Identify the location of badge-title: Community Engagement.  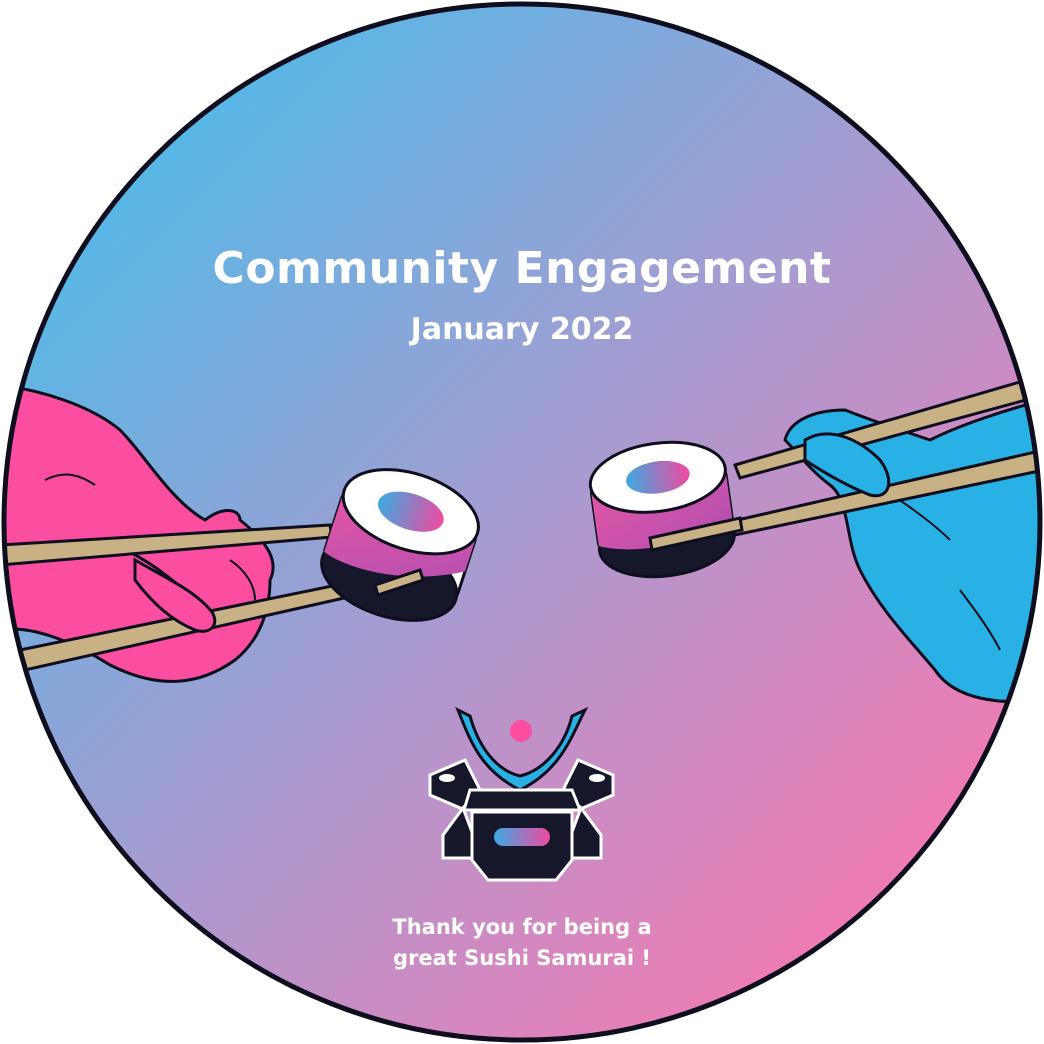
(522, 268).